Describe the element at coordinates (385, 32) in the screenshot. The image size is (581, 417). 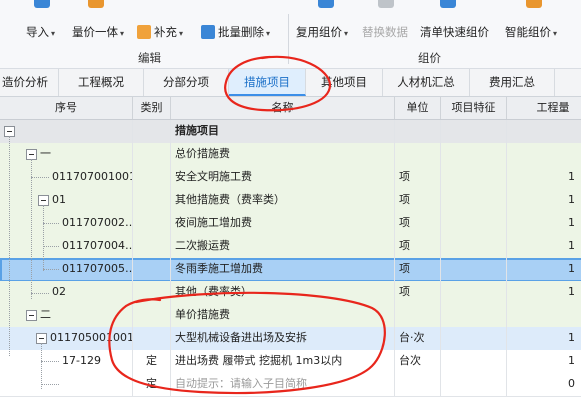
I see `replace-data-button: 替换数据` at that location.